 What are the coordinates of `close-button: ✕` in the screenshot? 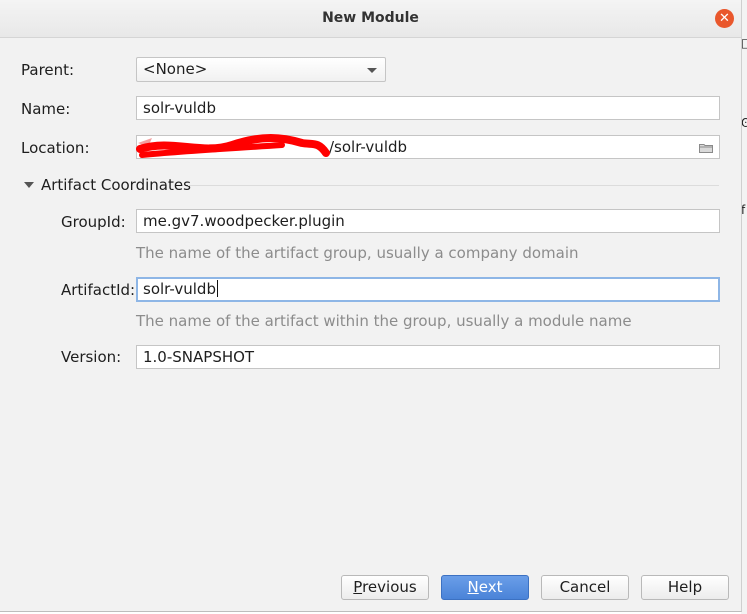 It's located at (724, 18).